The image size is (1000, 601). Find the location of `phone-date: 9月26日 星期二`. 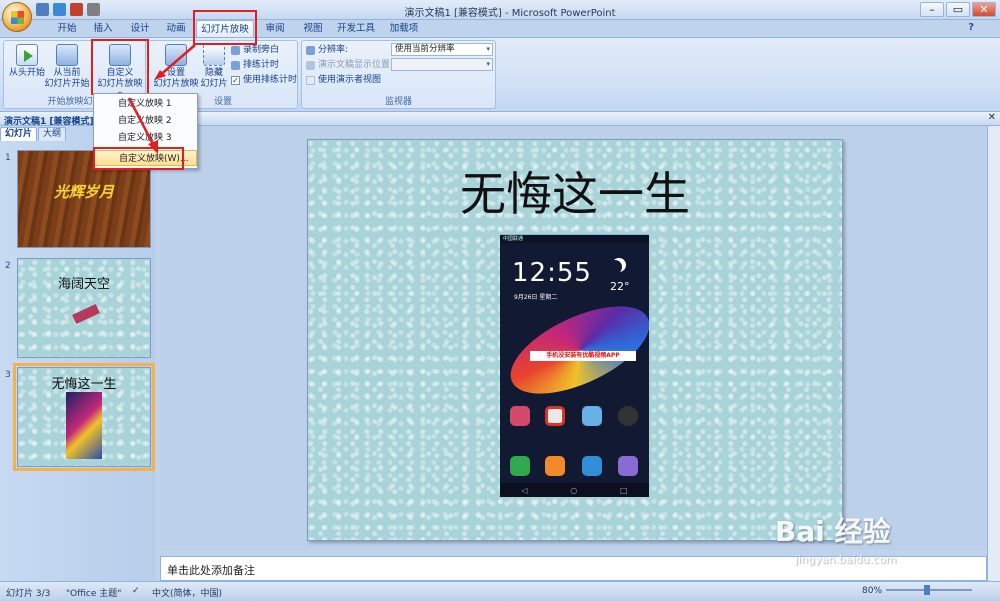

phone-date: 9月26日 星期二 is located at coordinates (536, 297).